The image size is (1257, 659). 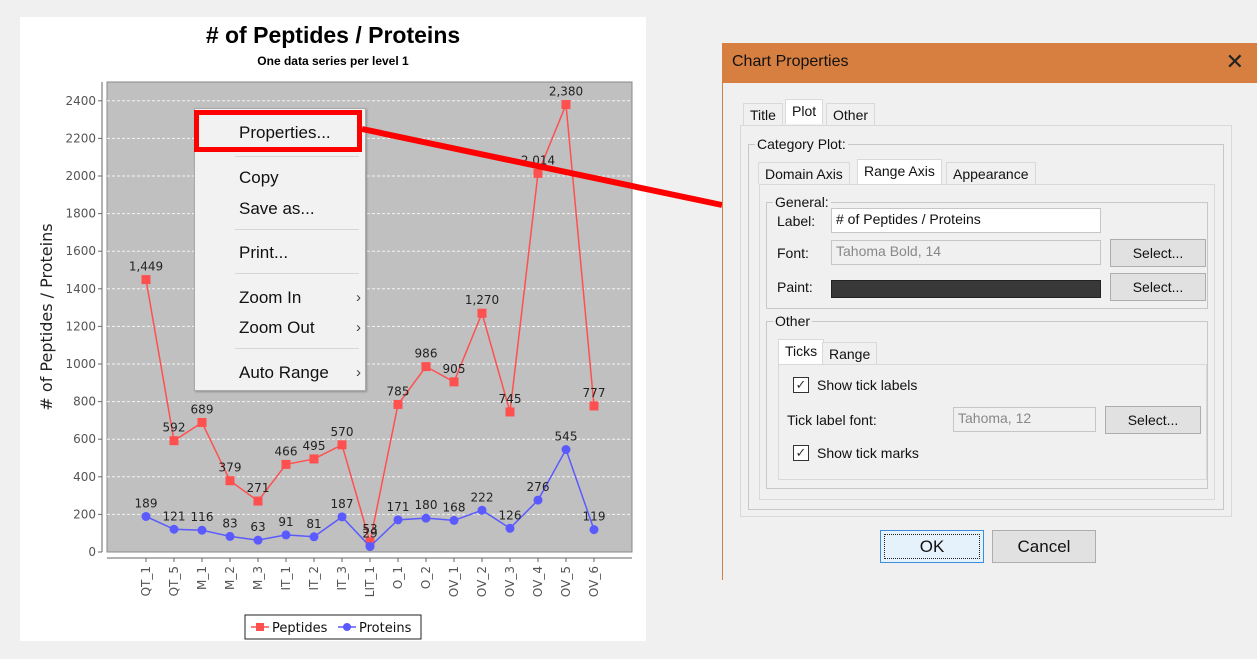 I want to click on y-tick-label: 800, so click(x=84, y=402).